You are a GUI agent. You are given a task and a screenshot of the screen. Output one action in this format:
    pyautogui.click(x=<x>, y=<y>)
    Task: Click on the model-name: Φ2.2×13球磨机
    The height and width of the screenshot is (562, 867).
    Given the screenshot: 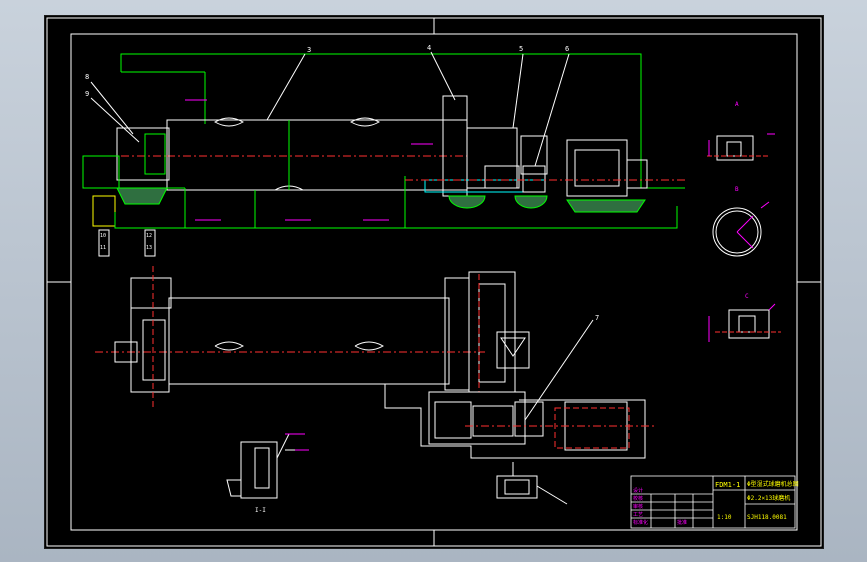 What is the action you would take?
    pyautogui.click(x=768, y=498)
    